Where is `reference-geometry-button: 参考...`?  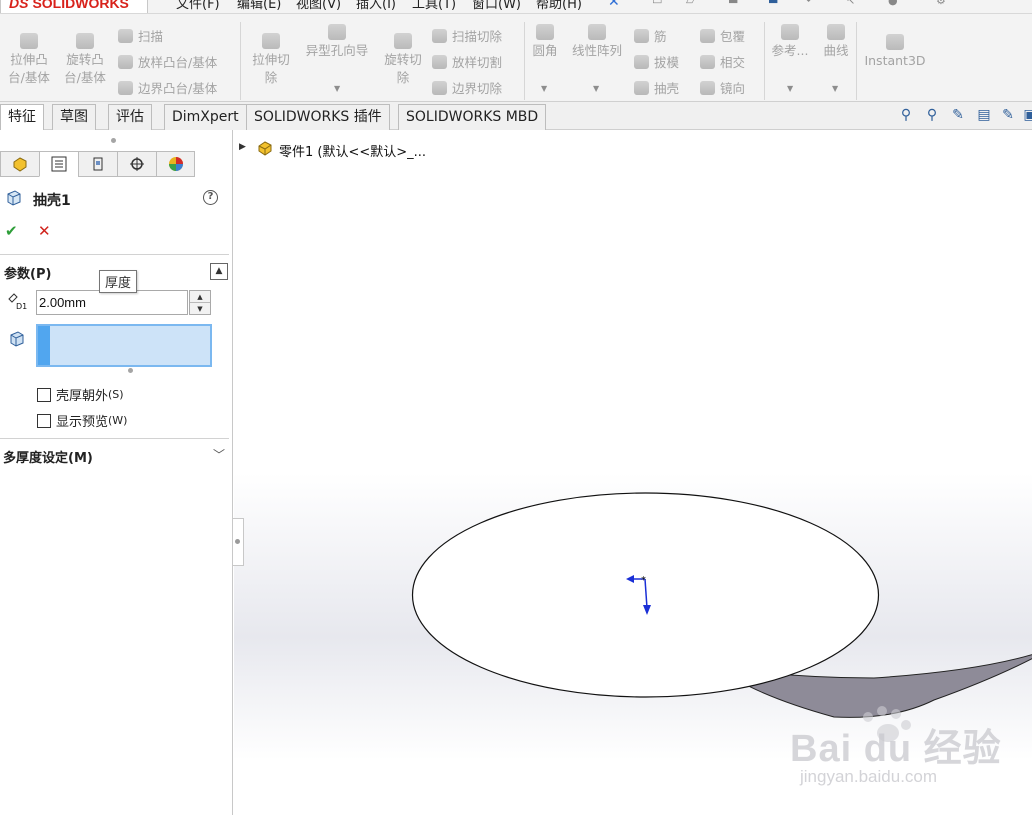 reference-geometry-button: 参考... is located at coordinates (790, 42).